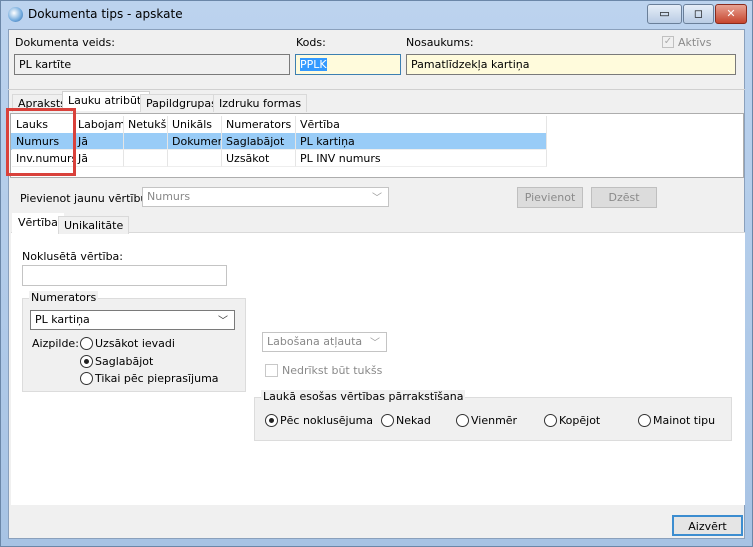  Describe the element at coordinates (265, 197) in the screenshot. I see `add-value-combo: Numurs ﹀` at that location.